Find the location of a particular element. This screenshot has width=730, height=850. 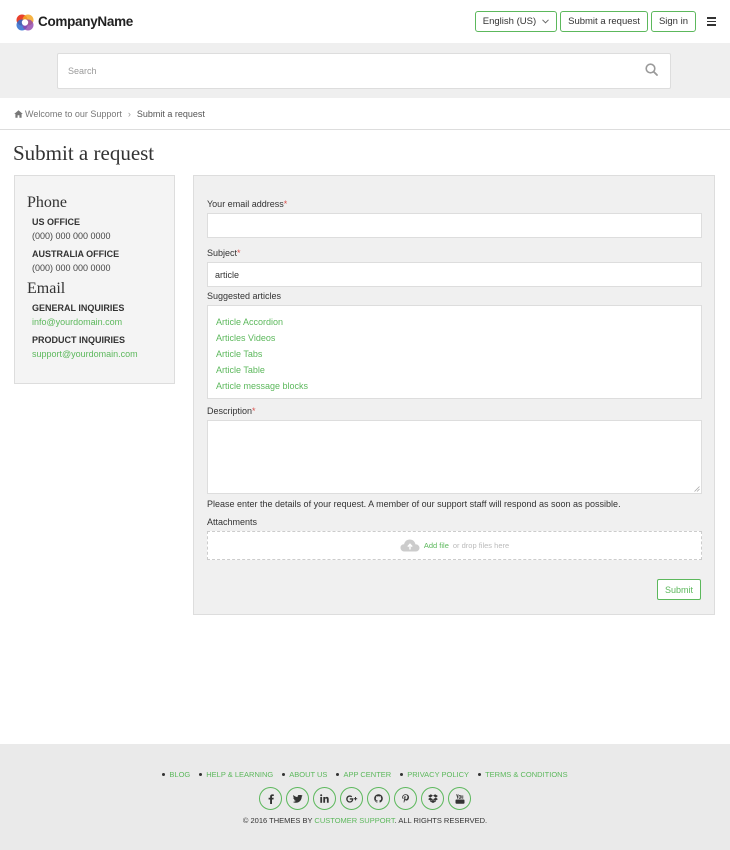

social-links is located at coordinates (365, 798).